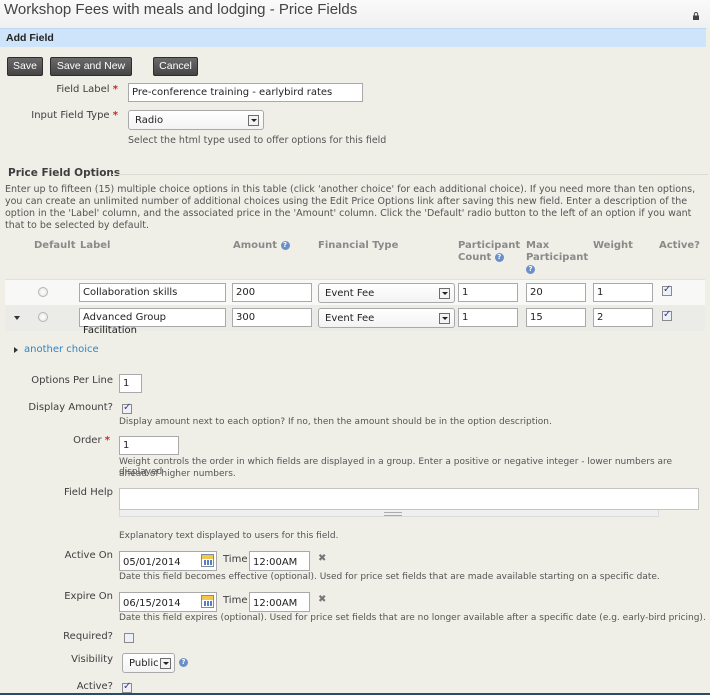 This screenshot has height=695, width=710. What do you see at coordinates (410, 174) in the screenshot?
I see `section-divider` at bounding box center [410, 174].